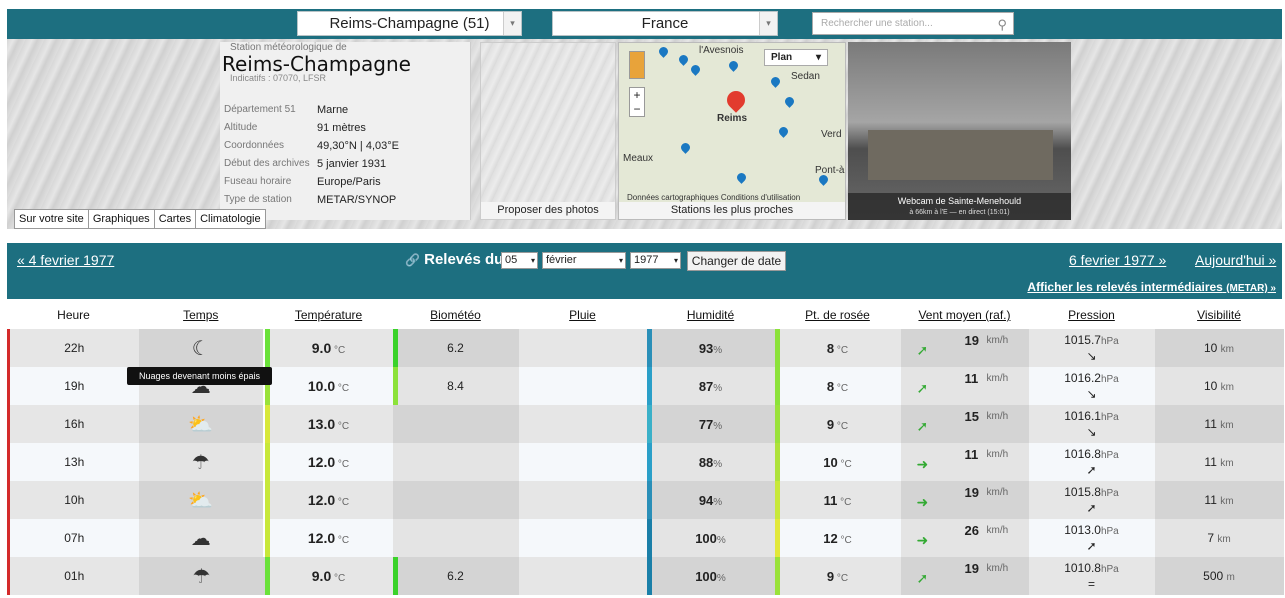 Image resolution: width=1285 pixels, height=598 pixels. I want to click on cell-humidity: 93%, so click(710, 348).